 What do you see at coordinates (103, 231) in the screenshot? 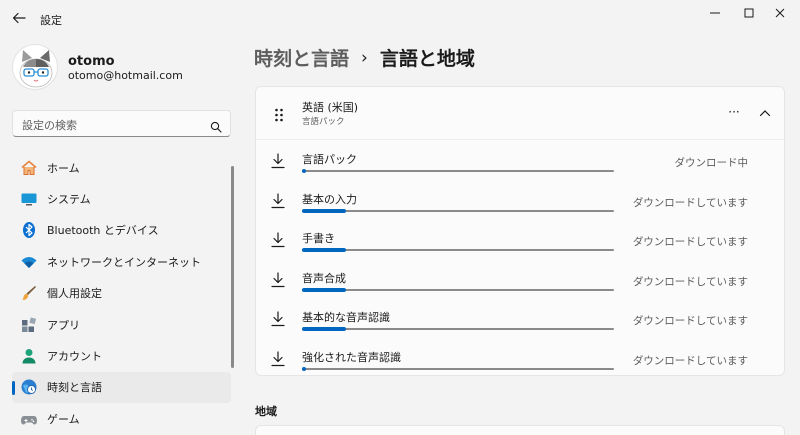
I see `sidebar-item-label: Bluetooth とデバイス` at bounding box center [103, 231].